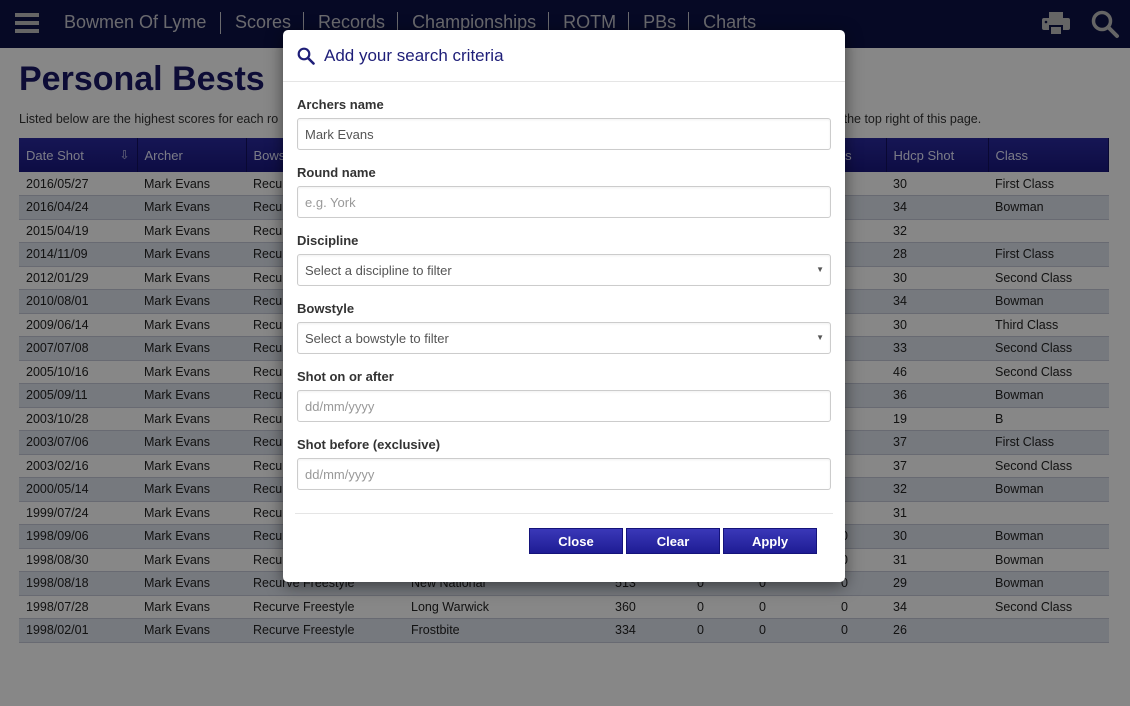 Image resolution: width=1130 pixels, height=706 pixels. I want to click on bowstyle-label: Bowstyle, so click(326, 308).